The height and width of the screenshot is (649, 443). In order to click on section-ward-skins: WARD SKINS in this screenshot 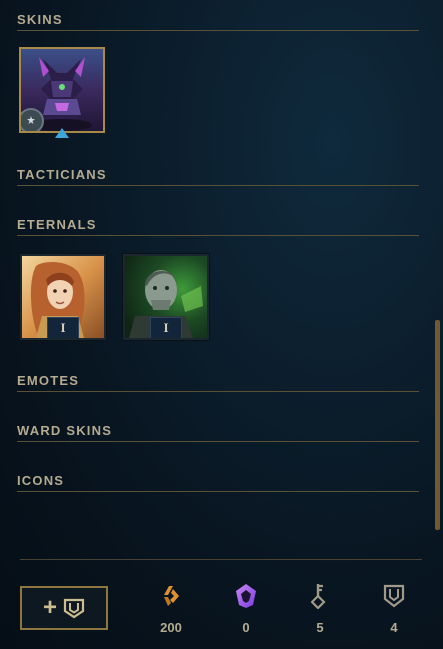, I will do `click(218, 430)`.